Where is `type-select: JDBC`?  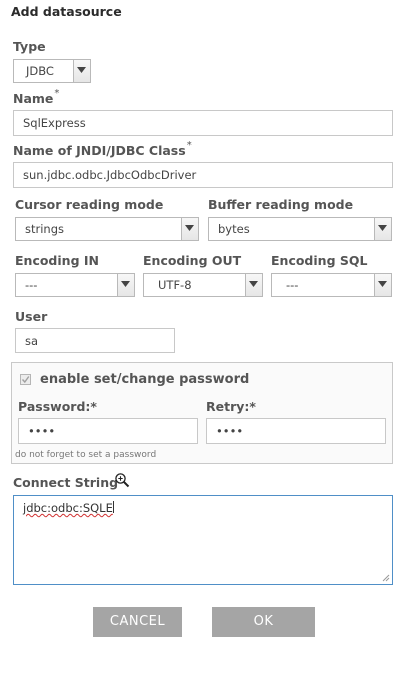 type-select: JDBC is located at coordinates (52, 71).